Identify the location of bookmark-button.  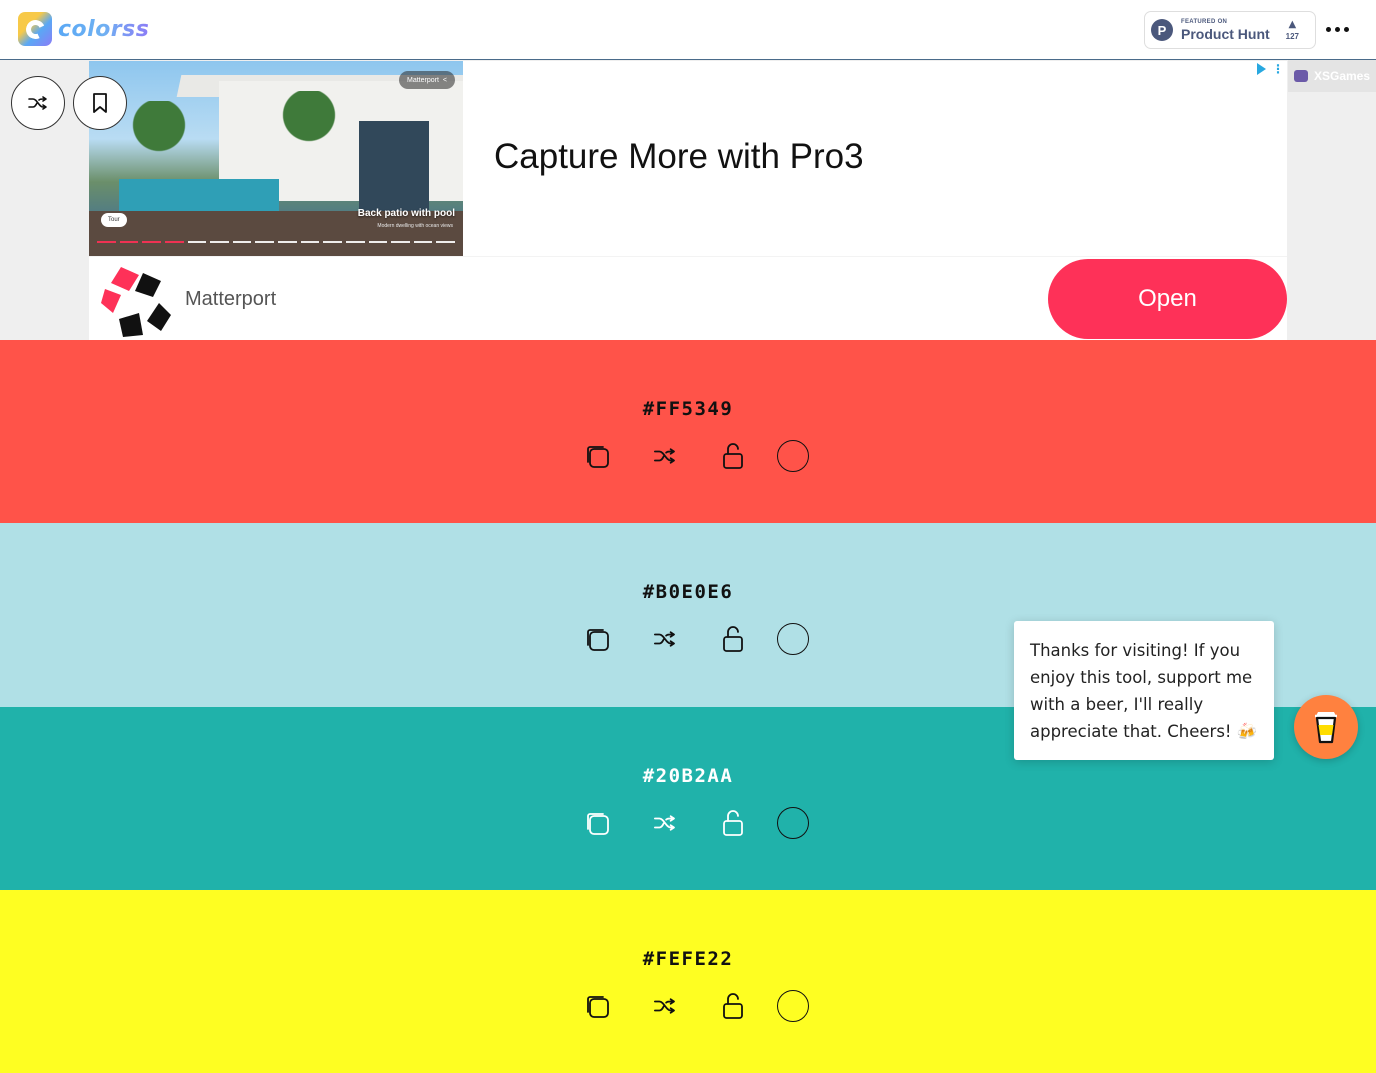
(100, 103).